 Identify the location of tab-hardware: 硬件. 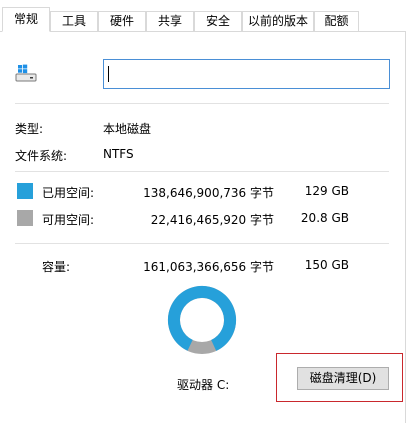
(122, 21).